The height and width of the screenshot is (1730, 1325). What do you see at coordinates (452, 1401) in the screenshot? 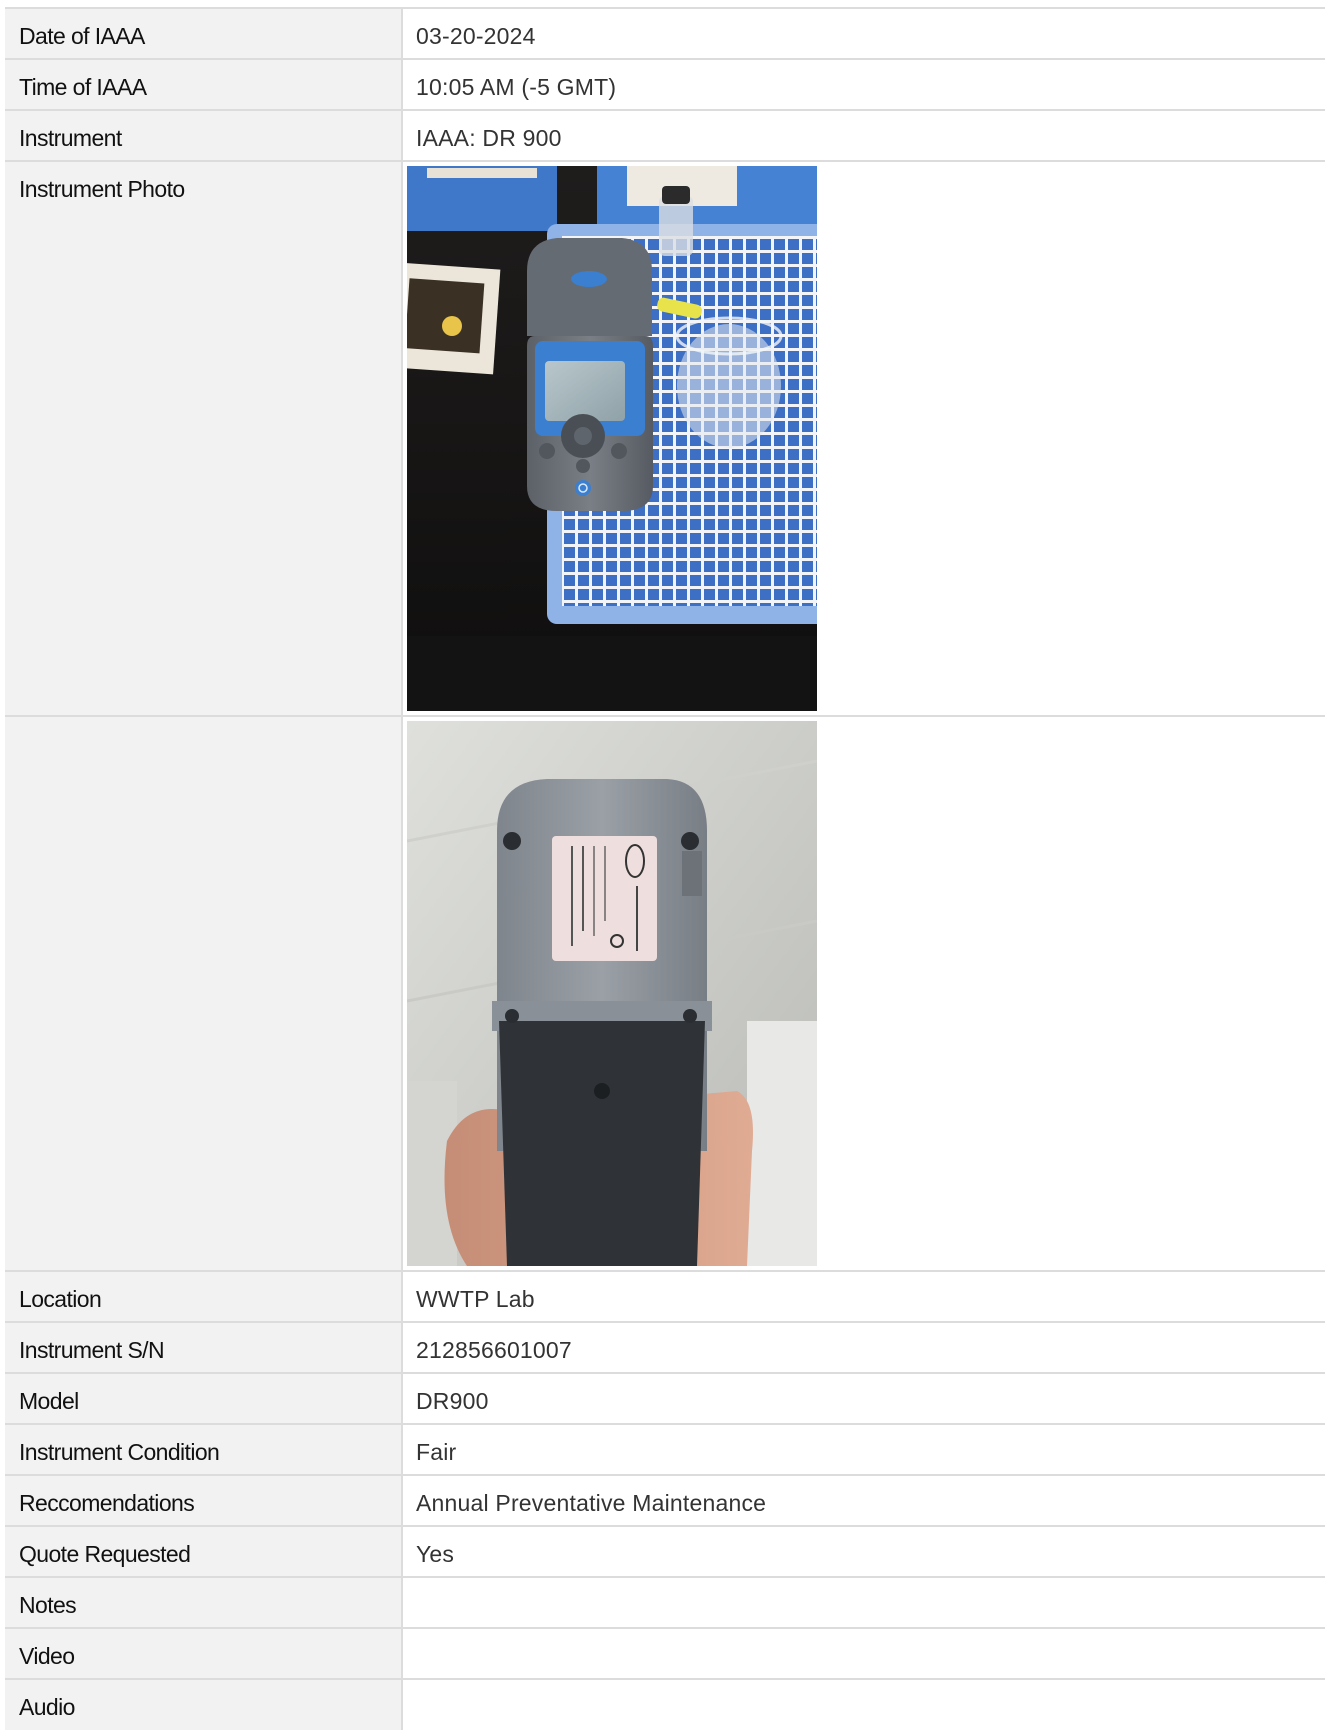
I see `row-value: DR900` at bounding box center [452, 1401].